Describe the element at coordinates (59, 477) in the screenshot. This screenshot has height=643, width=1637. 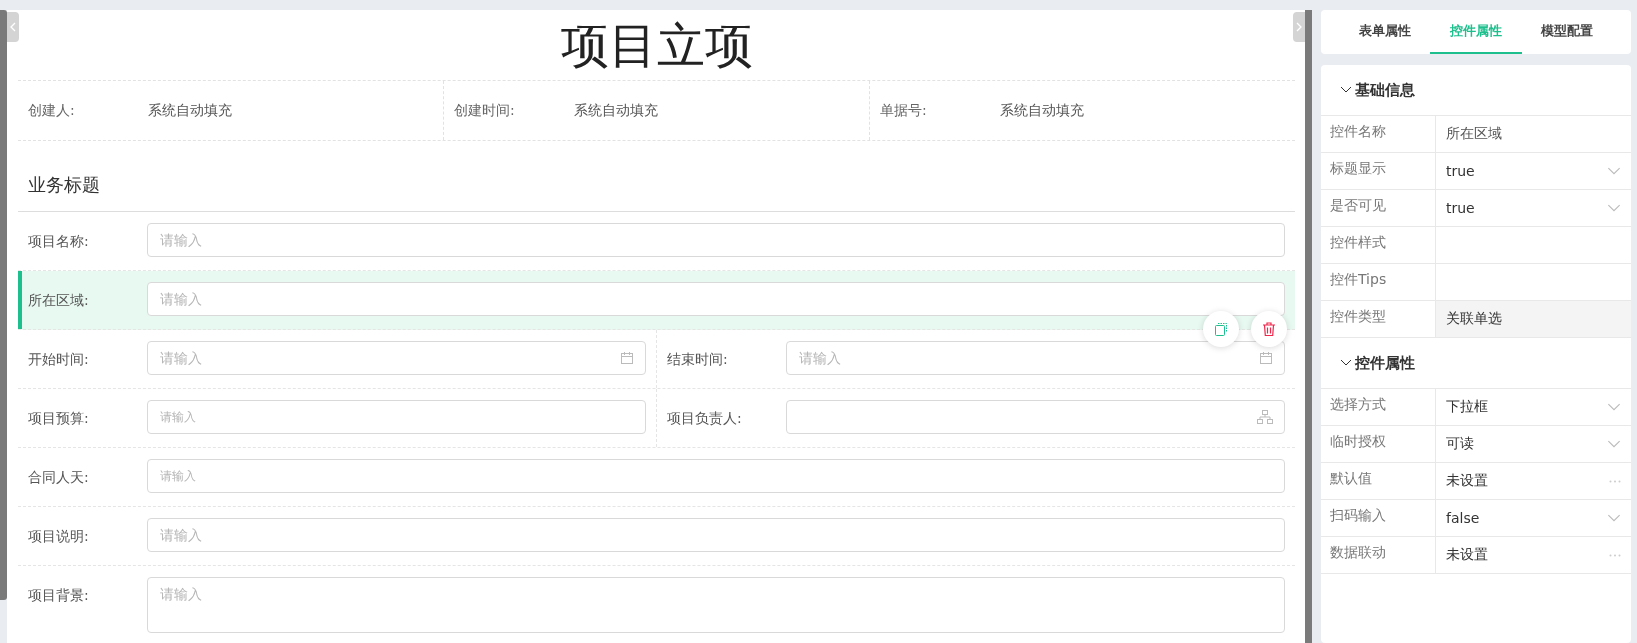
I see `field-label: 合同人天:` at that location.